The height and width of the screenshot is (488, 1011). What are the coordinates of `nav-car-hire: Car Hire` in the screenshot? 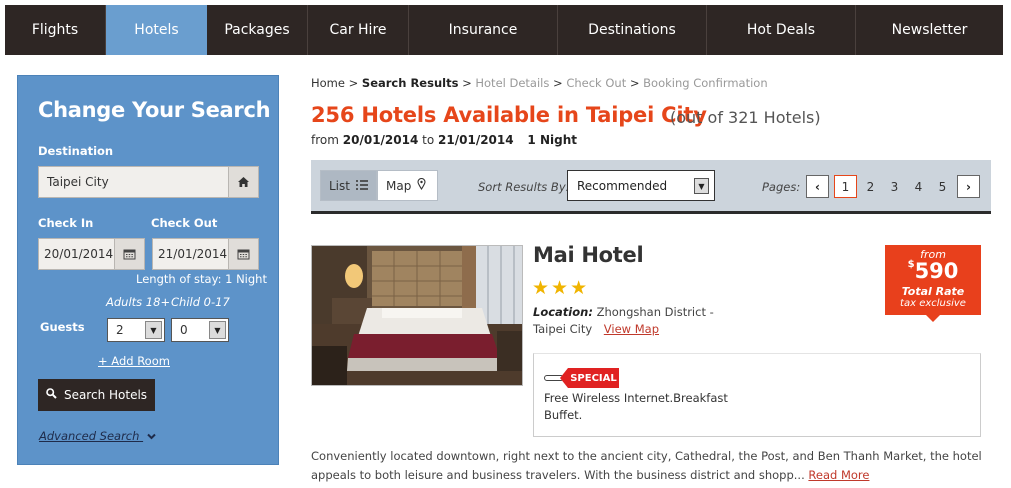 It's located at (358, 30).